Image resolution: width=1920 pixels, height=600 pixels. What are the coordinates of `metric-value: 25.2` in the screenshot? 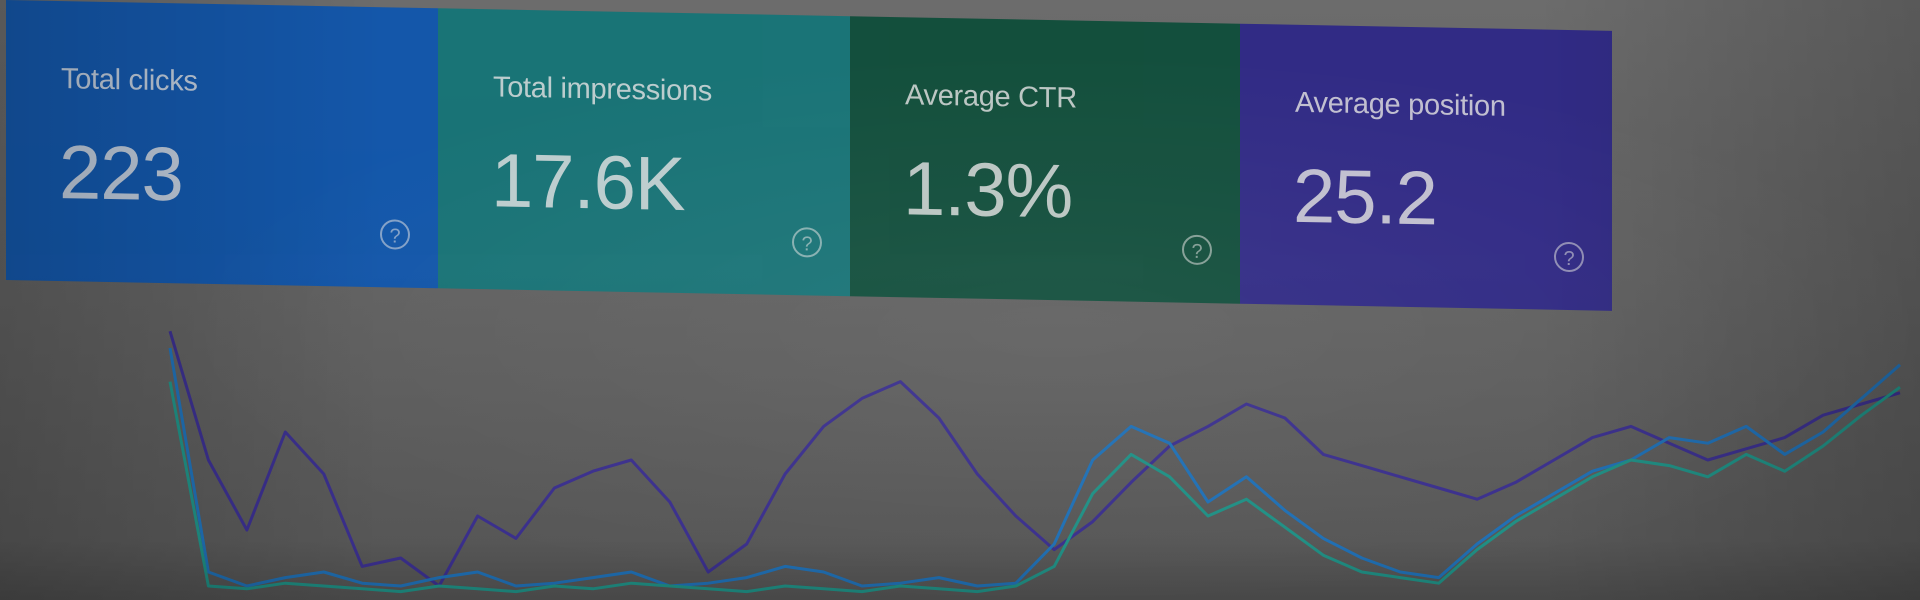 It's located at (1365, 197).